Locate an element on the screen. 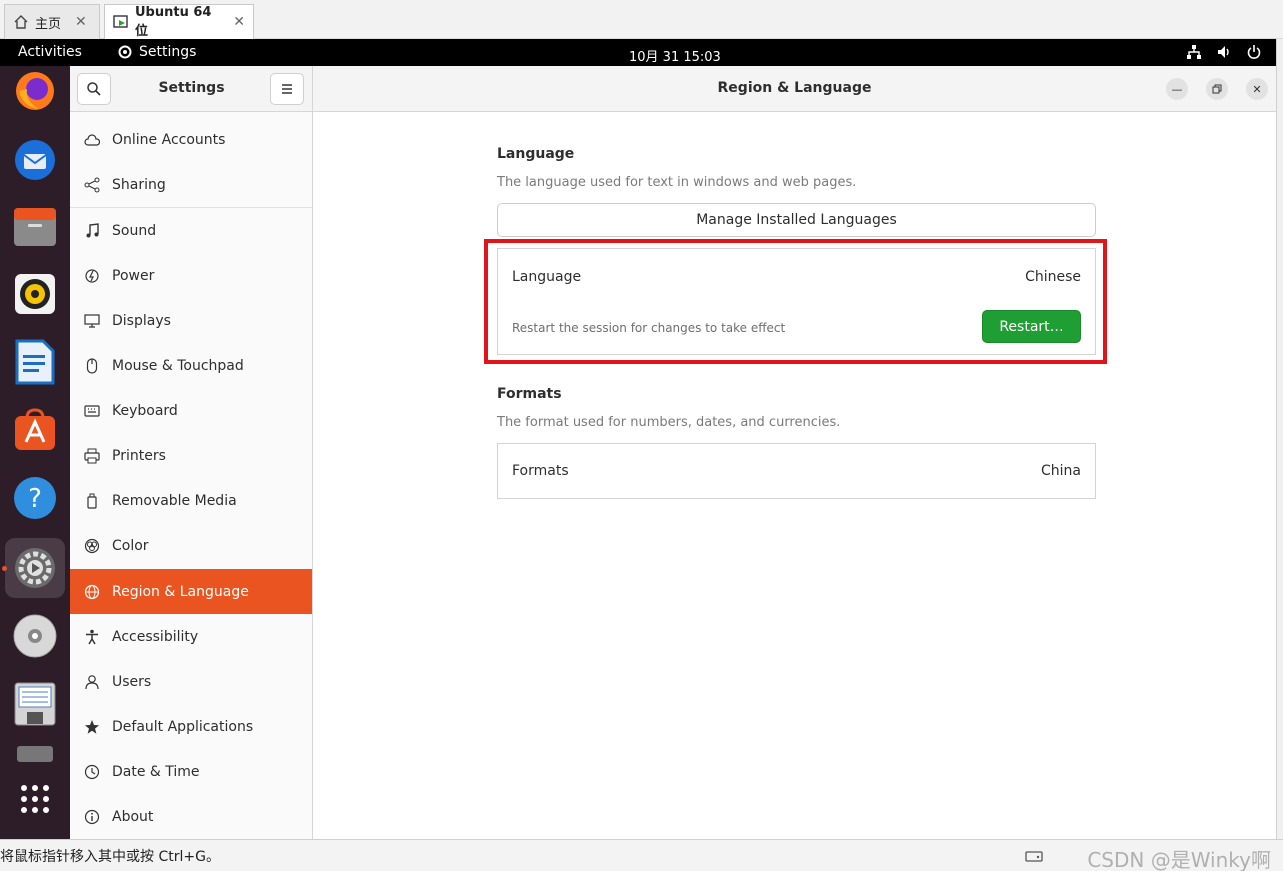 The width and height of the screenshot is (1283, 871). rhythmbox-icon is located at coordinates (35, 294).